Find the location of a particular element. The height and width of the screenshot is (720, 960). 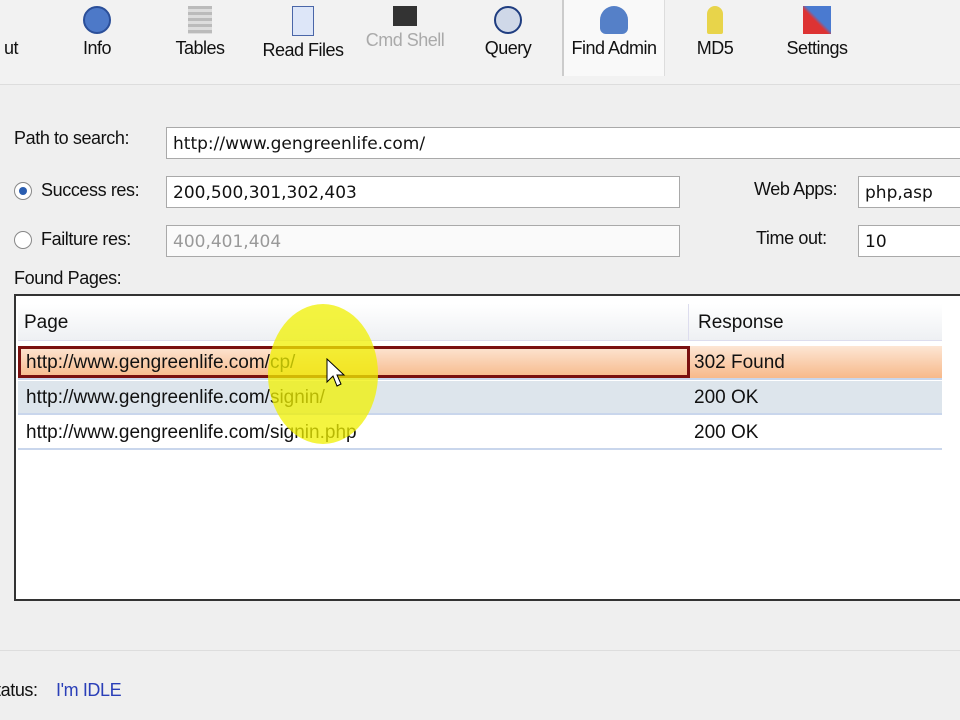

failure-label: Failture res: is located at coordinates (86, 239).